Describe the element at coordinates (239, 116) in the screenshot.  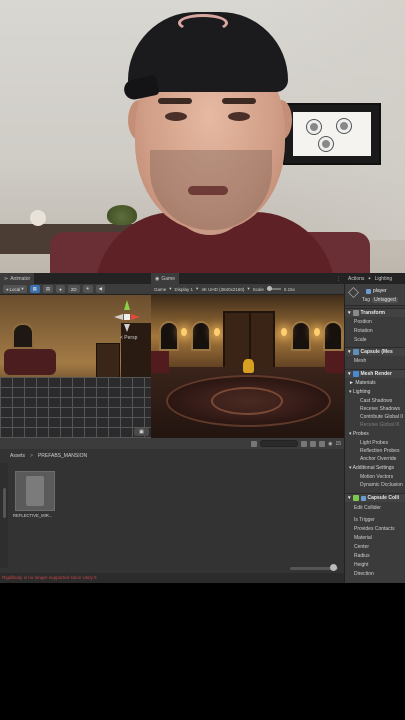
I see `person-eye` at that location.